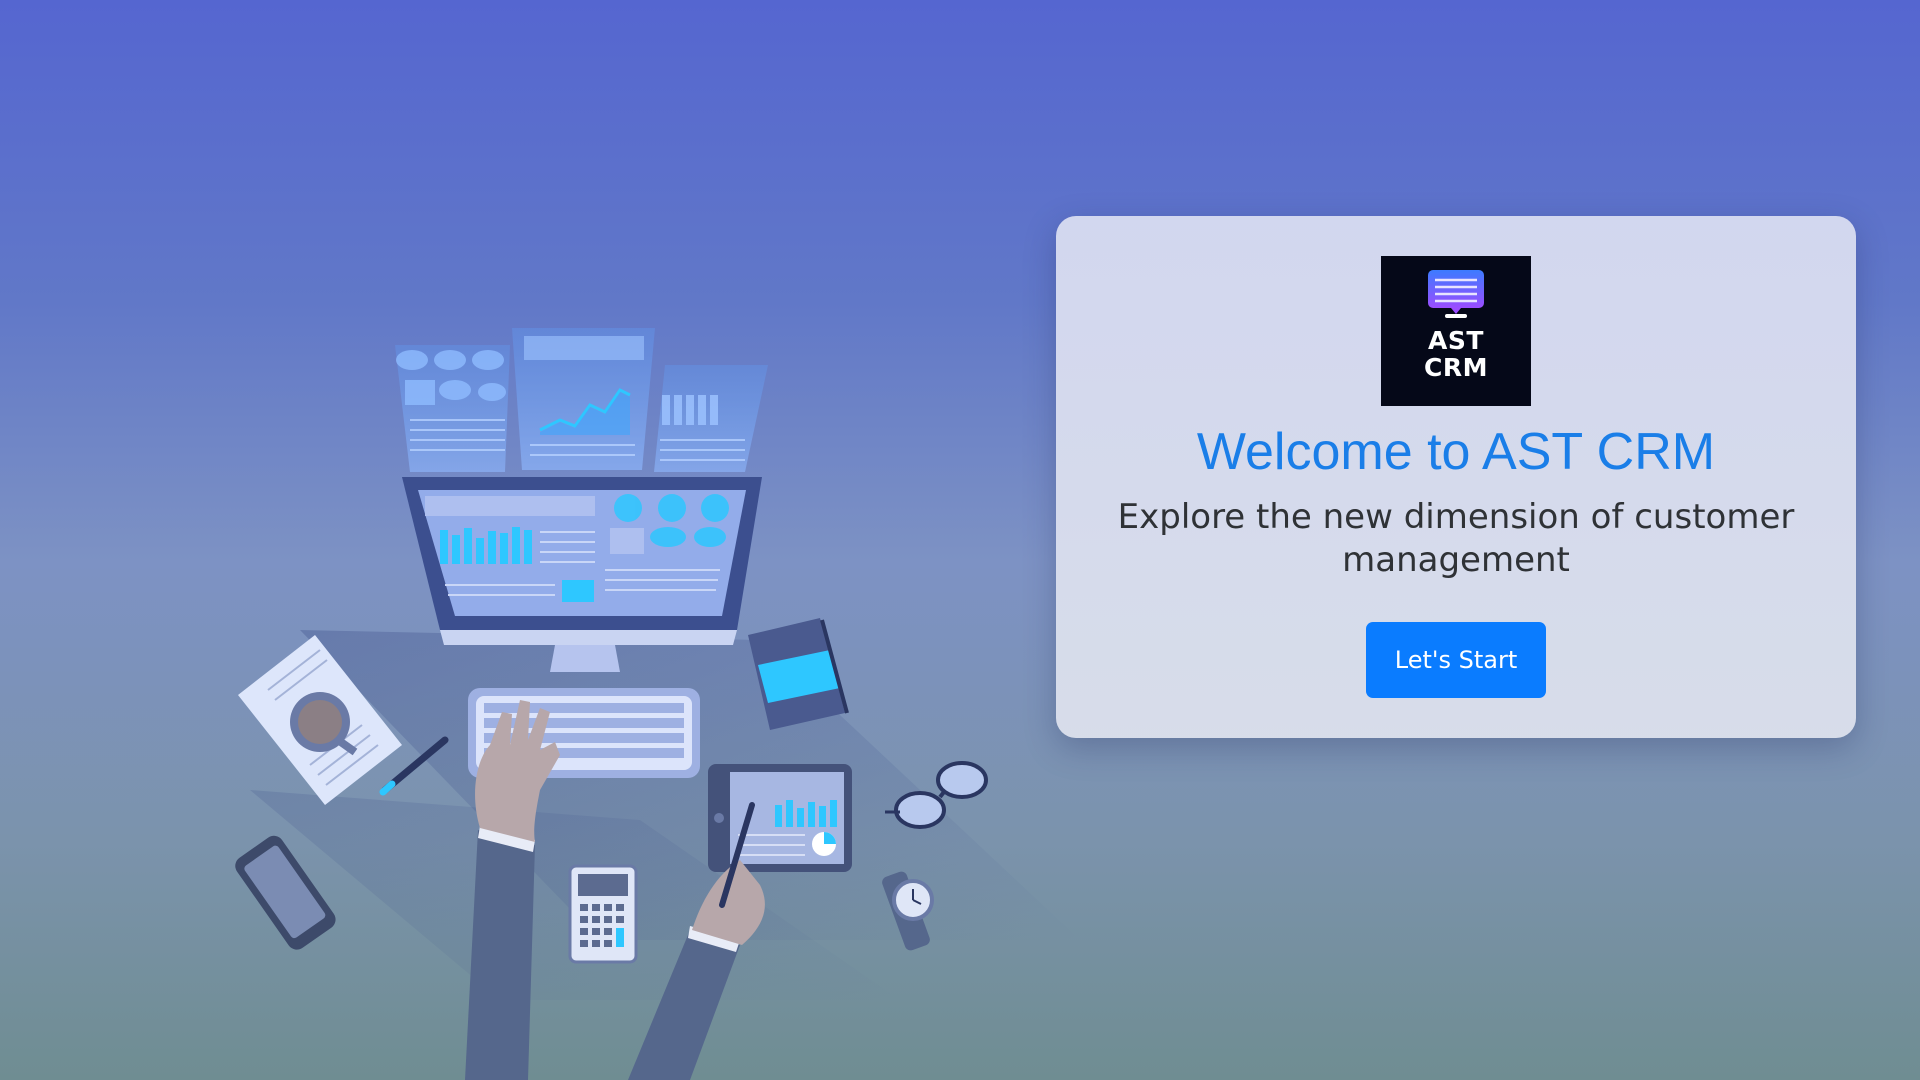  What do you see at coordinates (1456, 452) in the screenshot?
I see `page-title: Welcome to AST CRM` at bounding box center [1456, 452].